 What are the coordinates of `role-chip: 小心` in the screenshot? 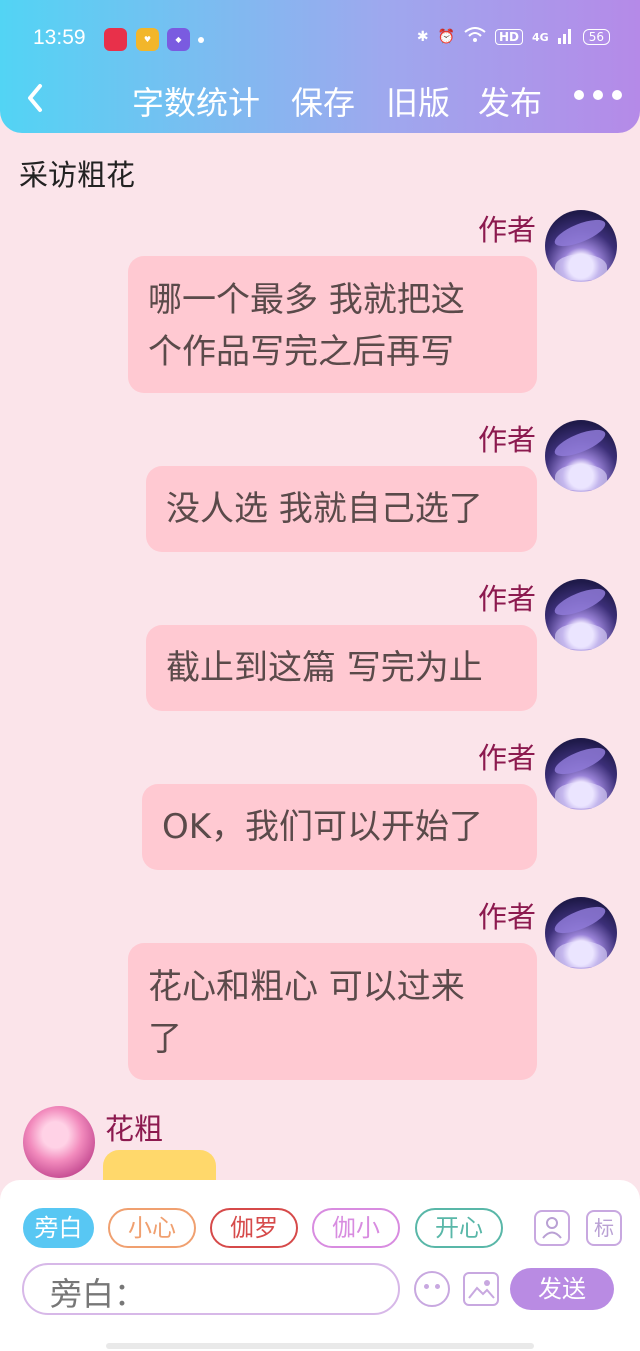 It's located at (152, 1228).